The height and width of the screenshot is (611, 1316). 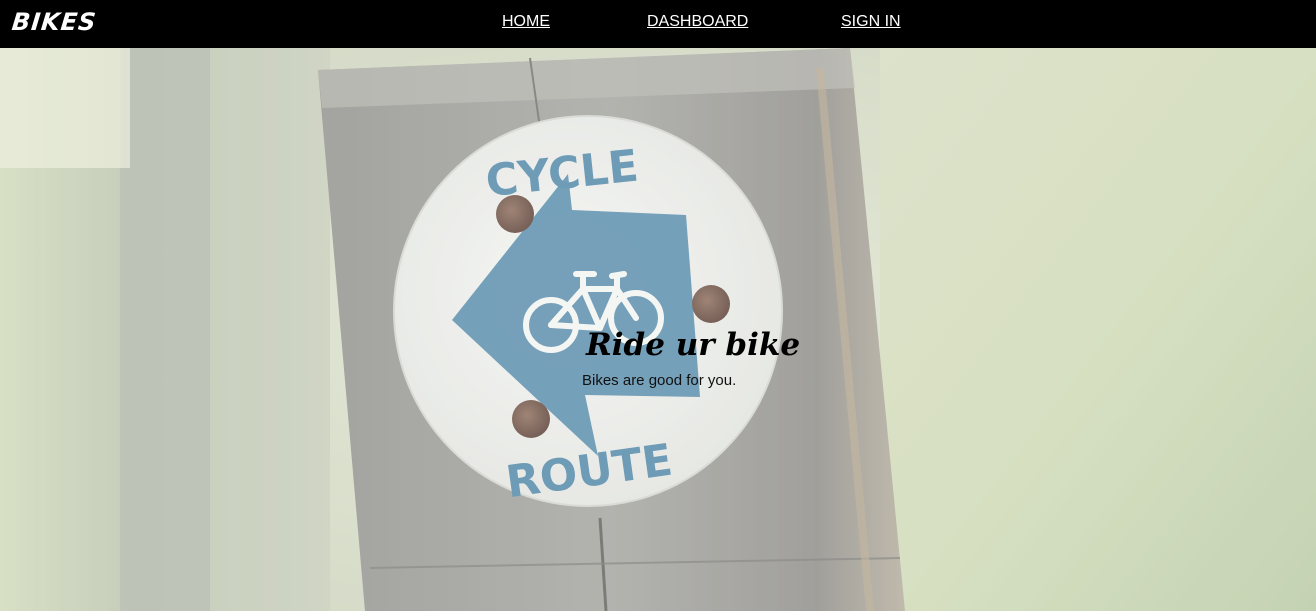 What do you see at coordinates (871, 22) in the screenshot?
I see `nav-link-sign-in: SIGN IN` at bounding box center [871, 22].